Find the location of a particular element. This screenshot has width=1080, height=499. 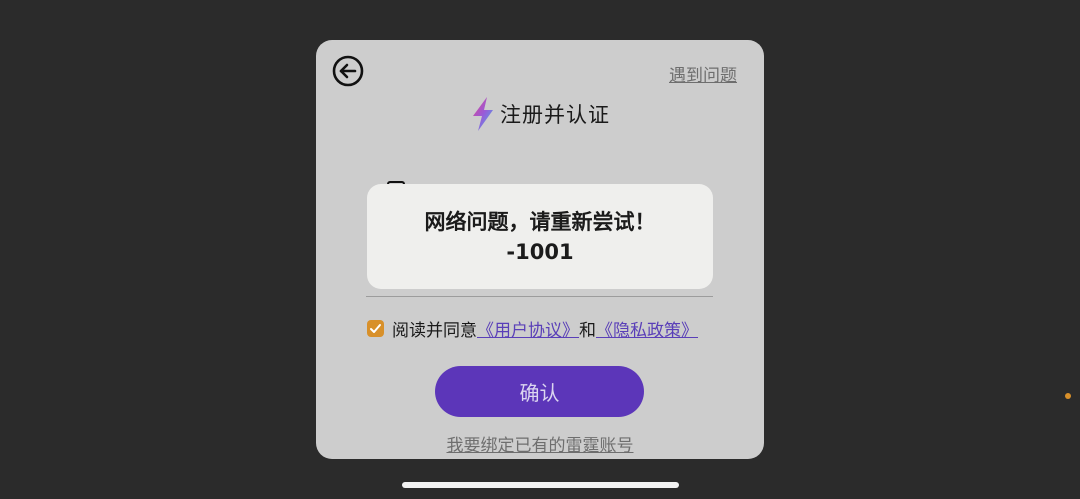

back-arrow-icon is located at coordinates (348, 71).